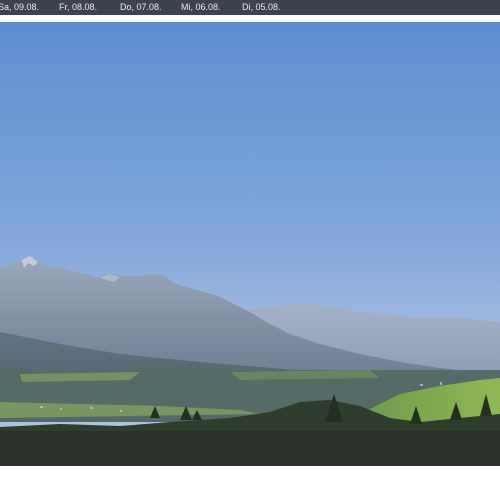  Describe the element at coordinates (89, 7) in the screenshot. I see `date-tab-fri: Fr, 08.08.` at that location.